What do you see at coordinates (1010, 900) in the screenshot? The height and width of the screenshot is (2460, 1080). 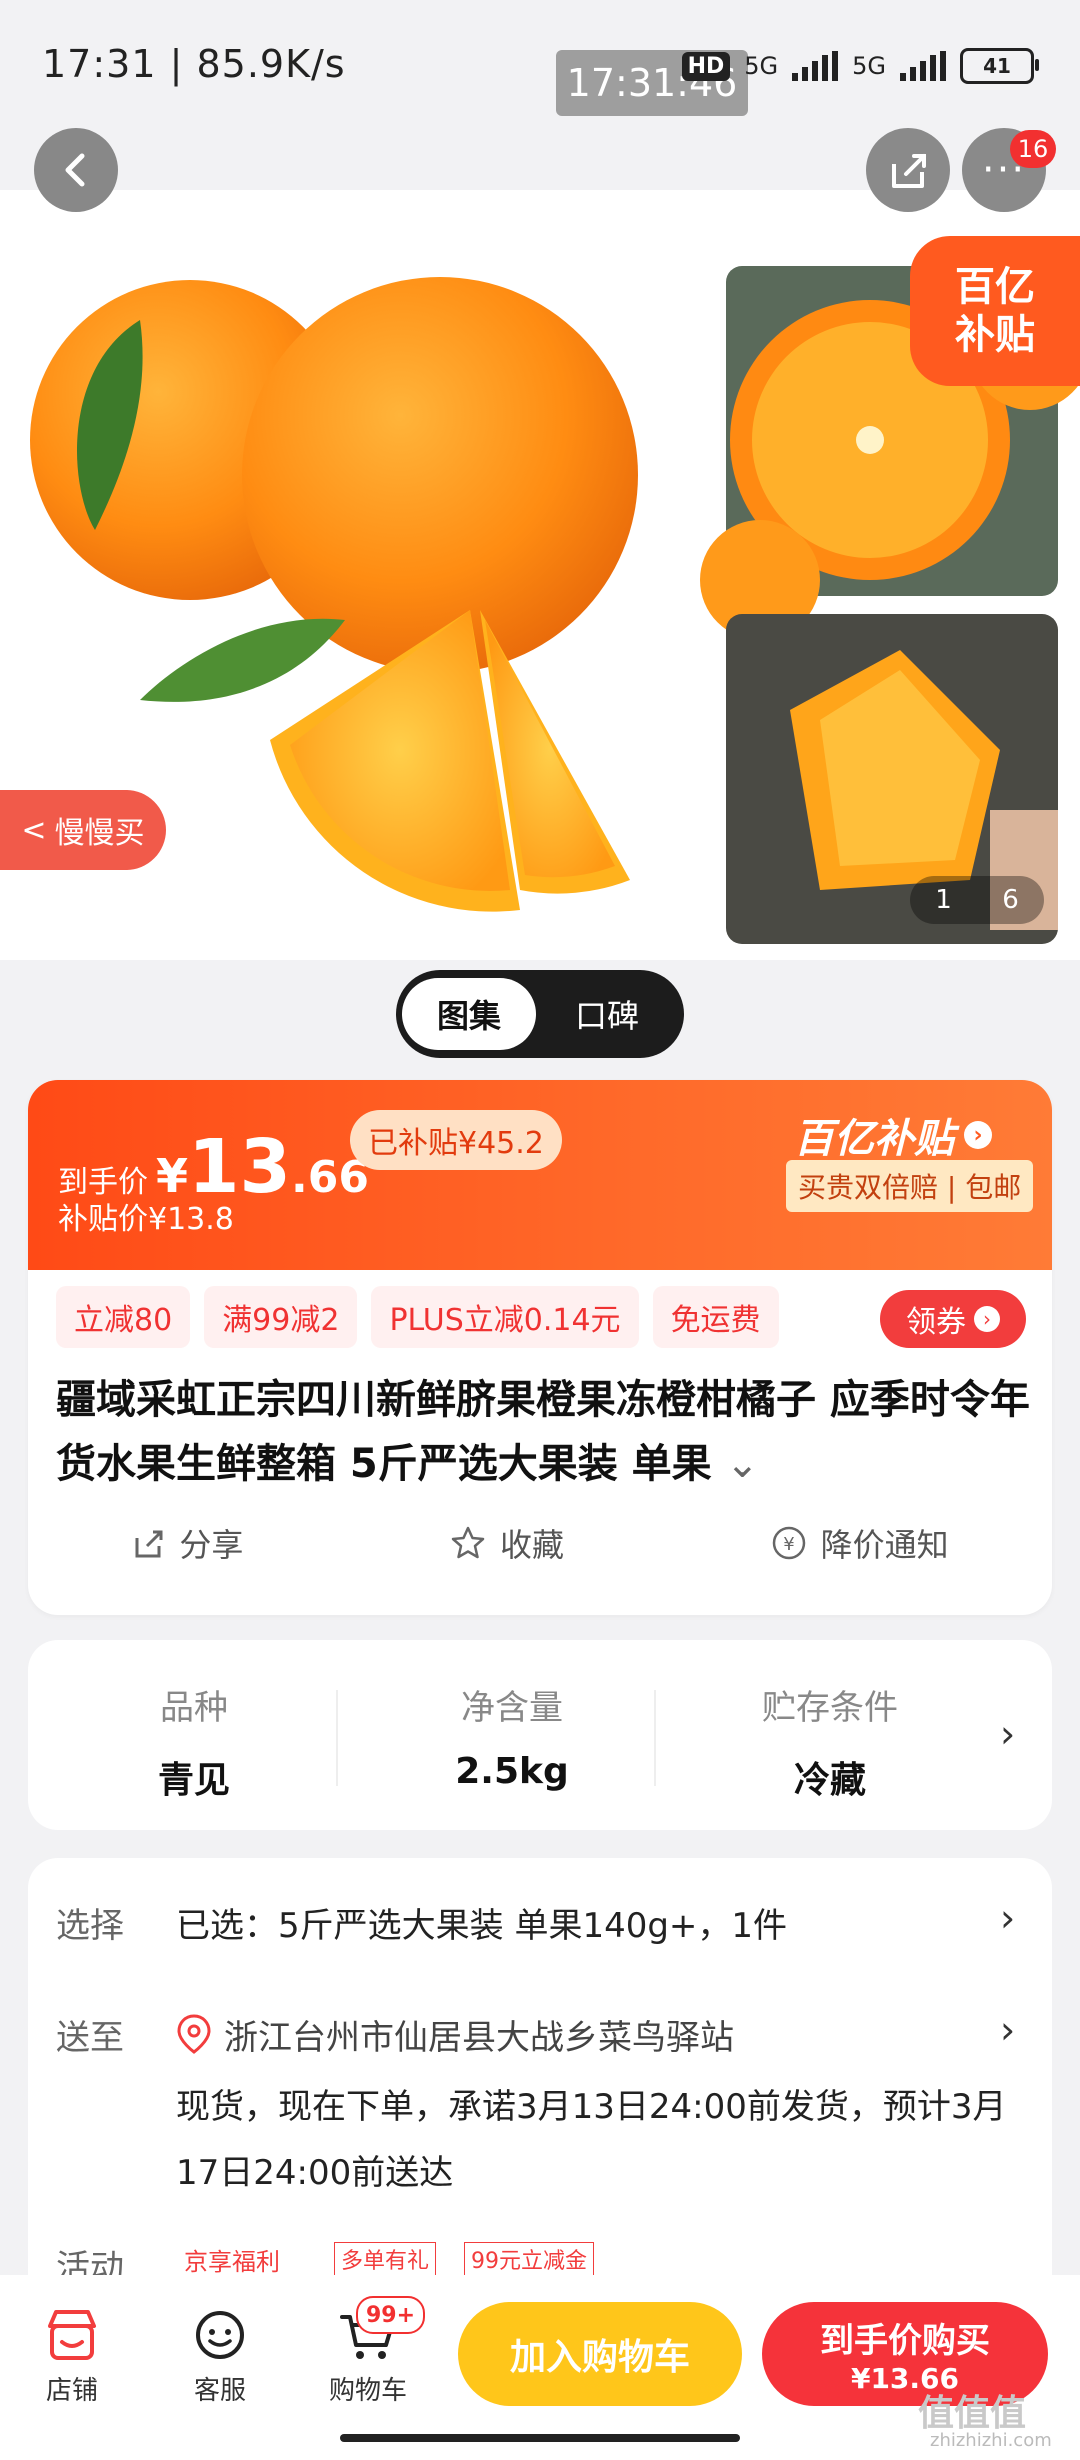 I see `pager-total: 6` at bounding box center [1010, 900].